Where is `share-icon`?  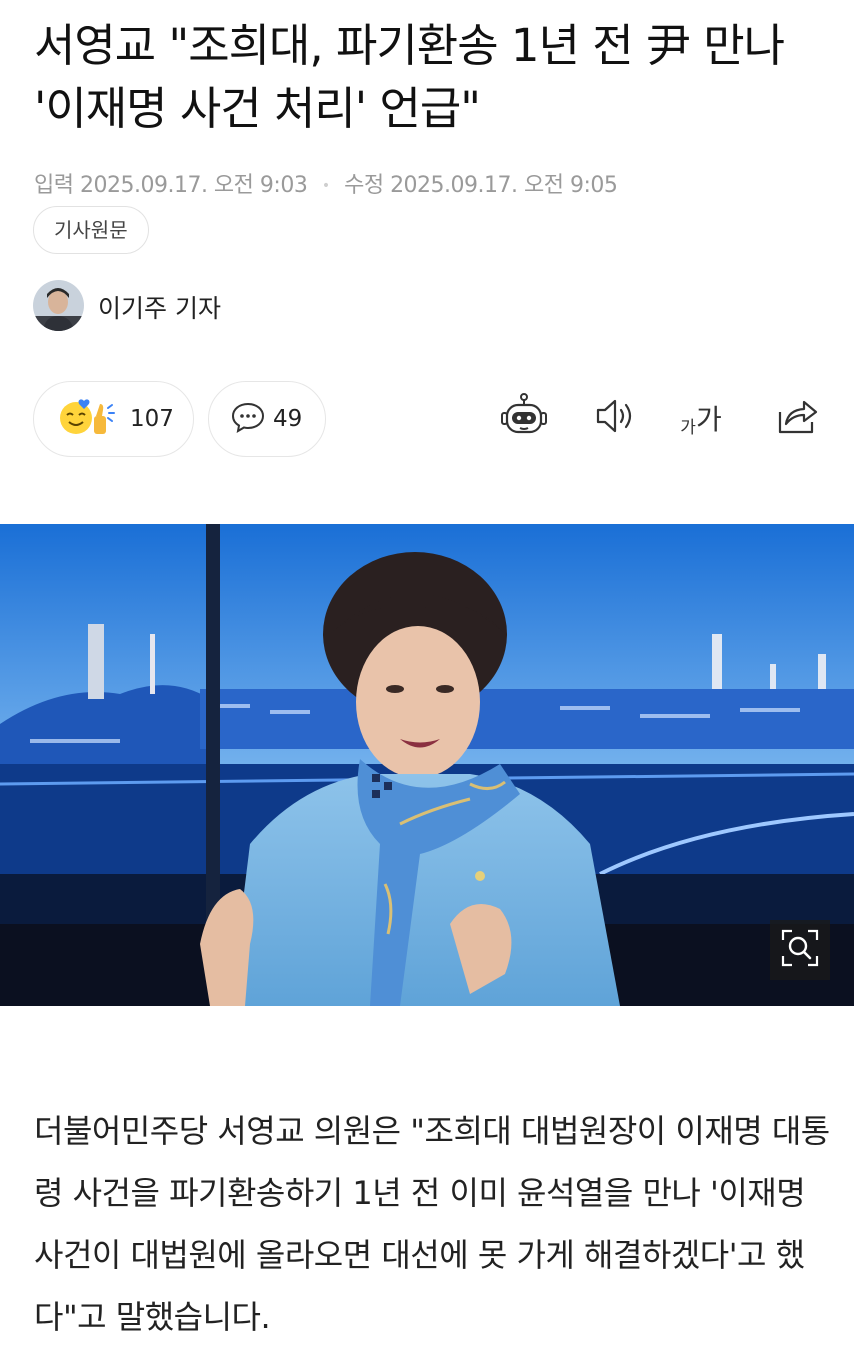
share-icon is located at coordinates (796, 418).